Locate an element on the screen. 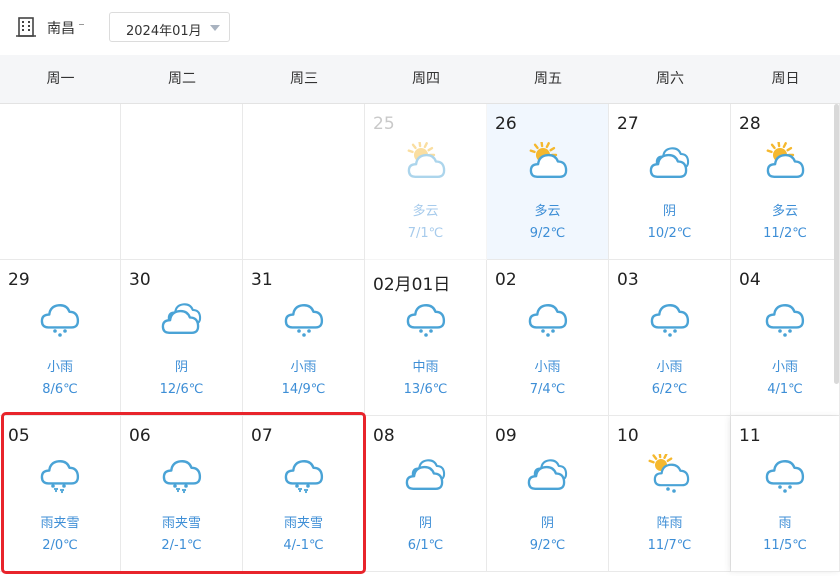  temperature-range: 13/6℃ is located at coordinates (425, 389).